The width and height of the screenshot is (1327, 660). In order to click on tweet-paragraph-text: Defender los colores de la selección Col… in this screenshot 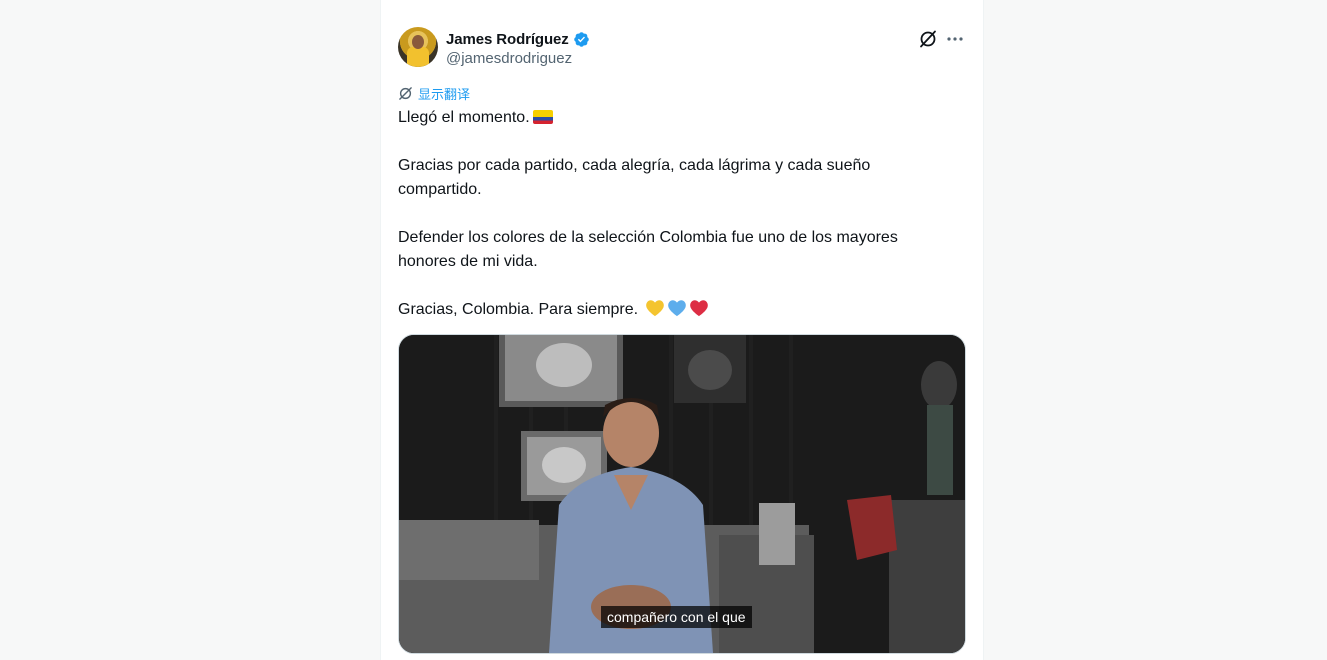, I will do `click(648, 249)`.